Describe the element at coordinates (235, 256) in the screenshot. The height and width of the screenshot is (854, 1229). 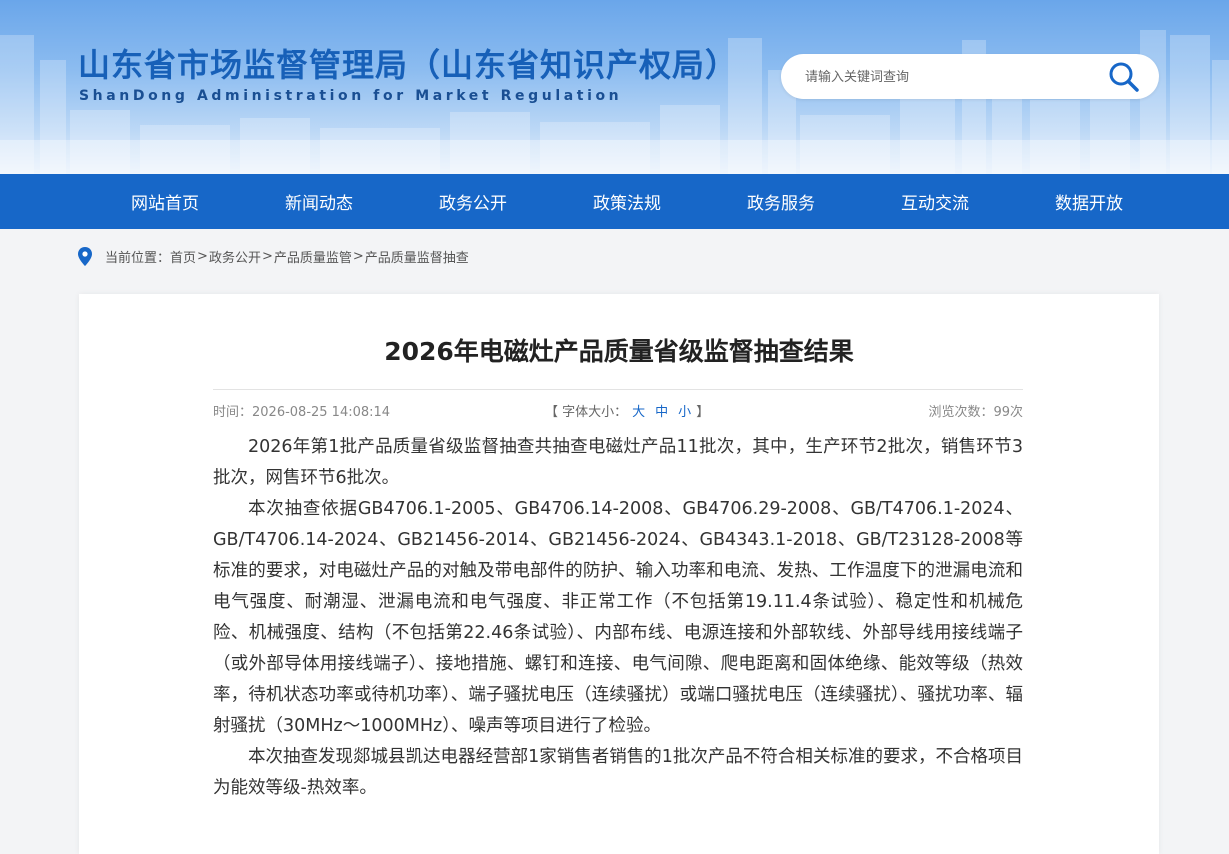
I see `breadcrumb-government-affairs: 政务公开` at that location.